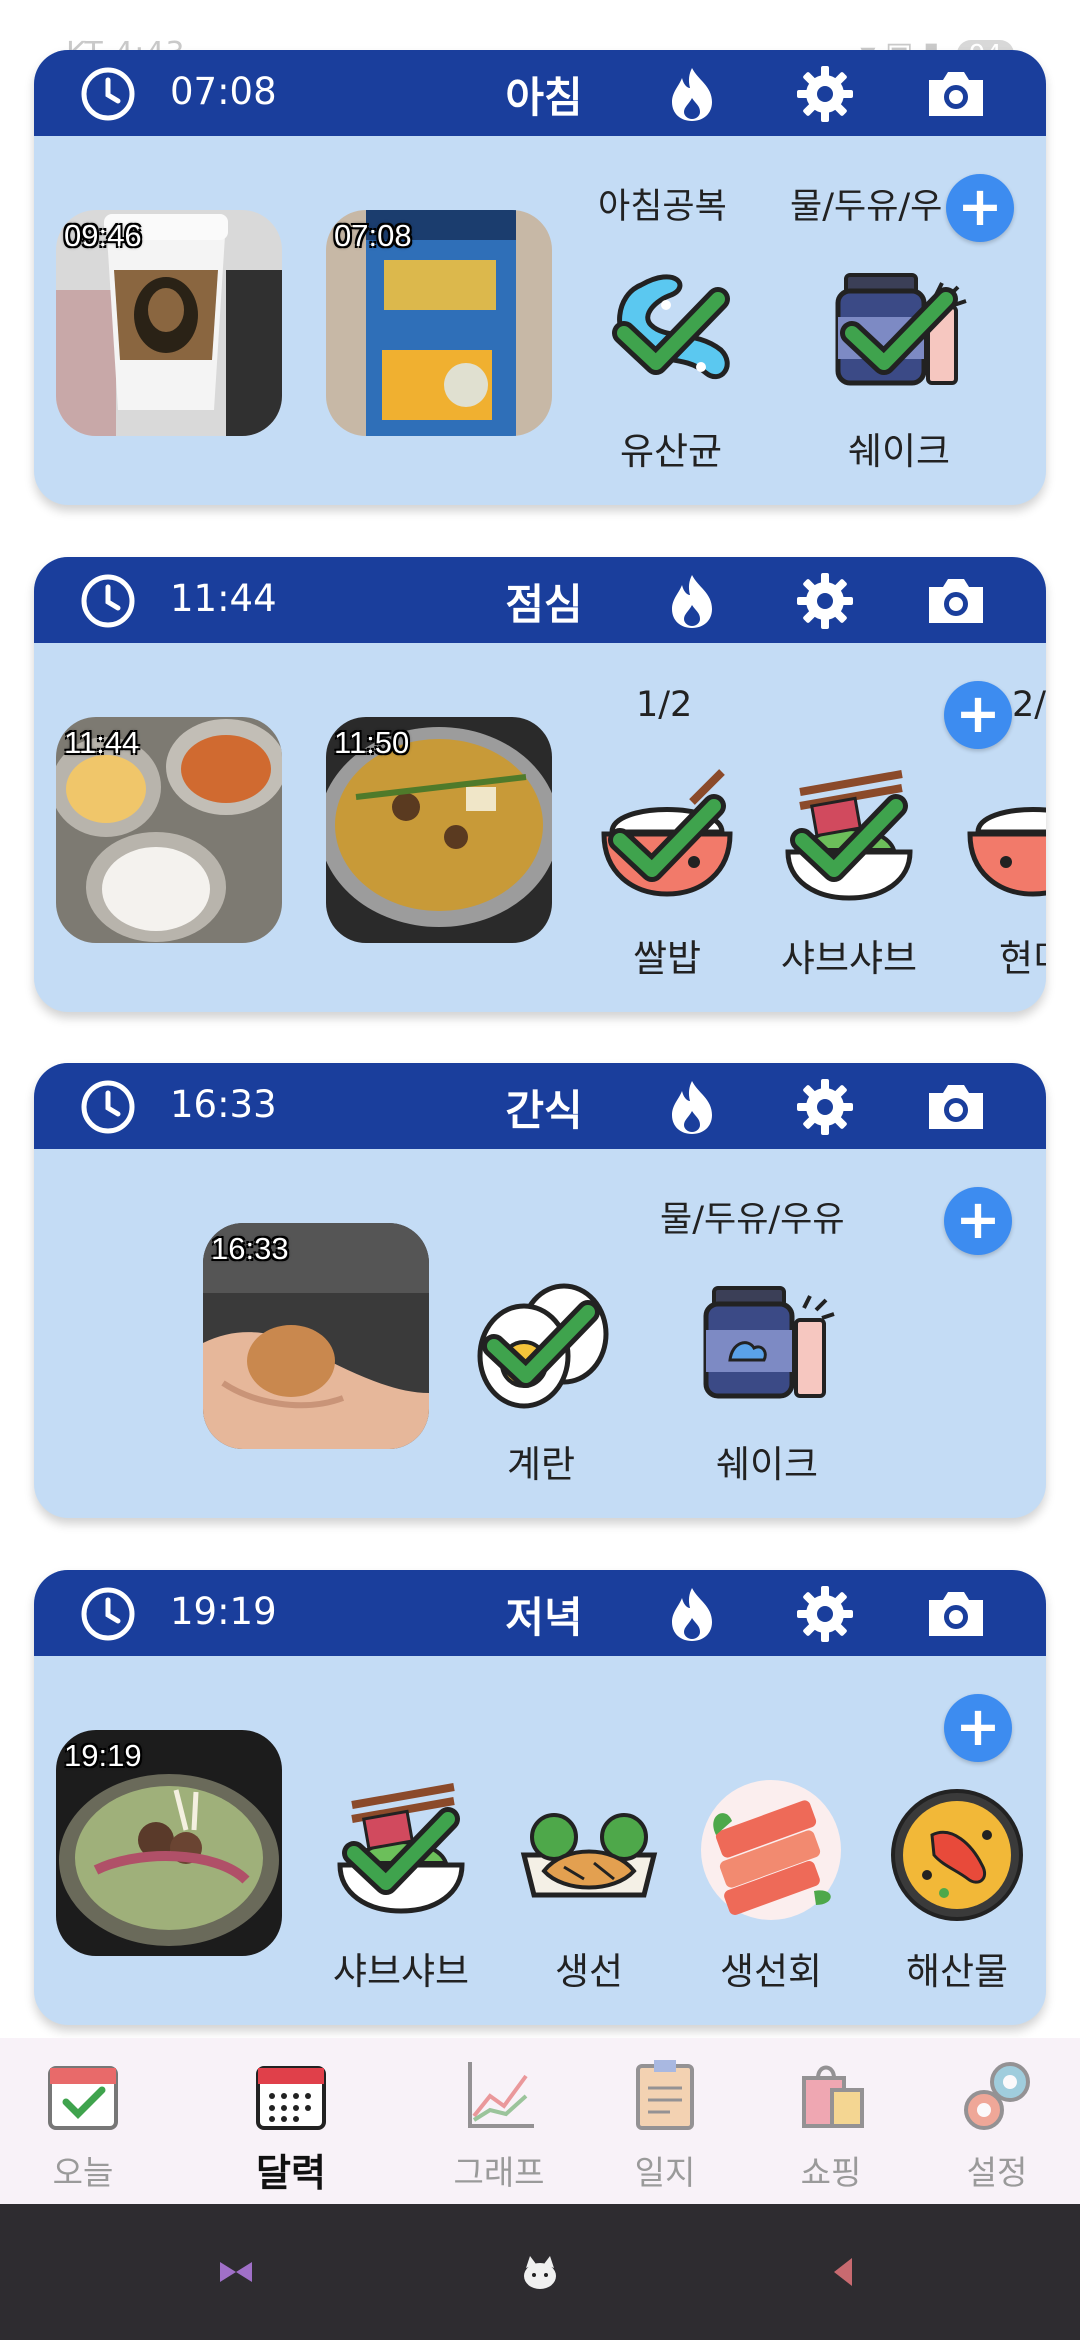  What do you see at coordinates (544, 1110) in the screenshot?
I see `meal-title: 간식` at bounding box center [544, 1110].